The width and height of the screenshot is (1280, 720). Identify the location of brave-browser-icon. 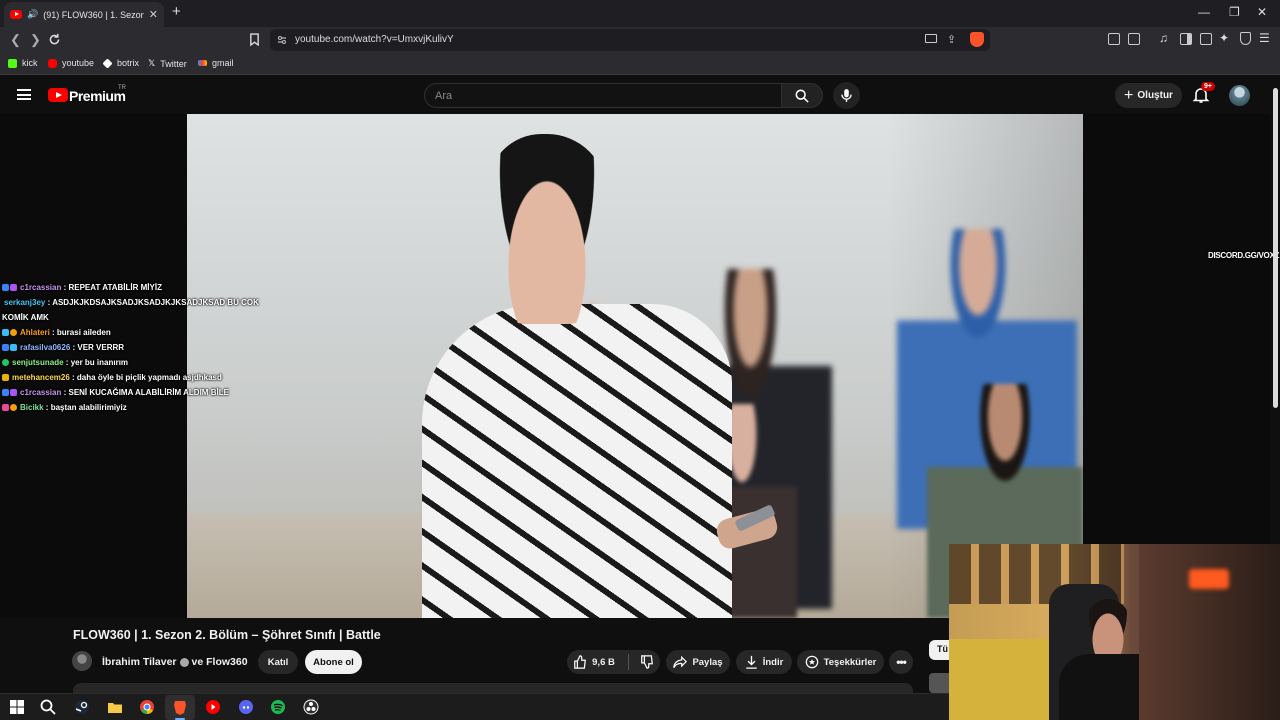
(180, 707).